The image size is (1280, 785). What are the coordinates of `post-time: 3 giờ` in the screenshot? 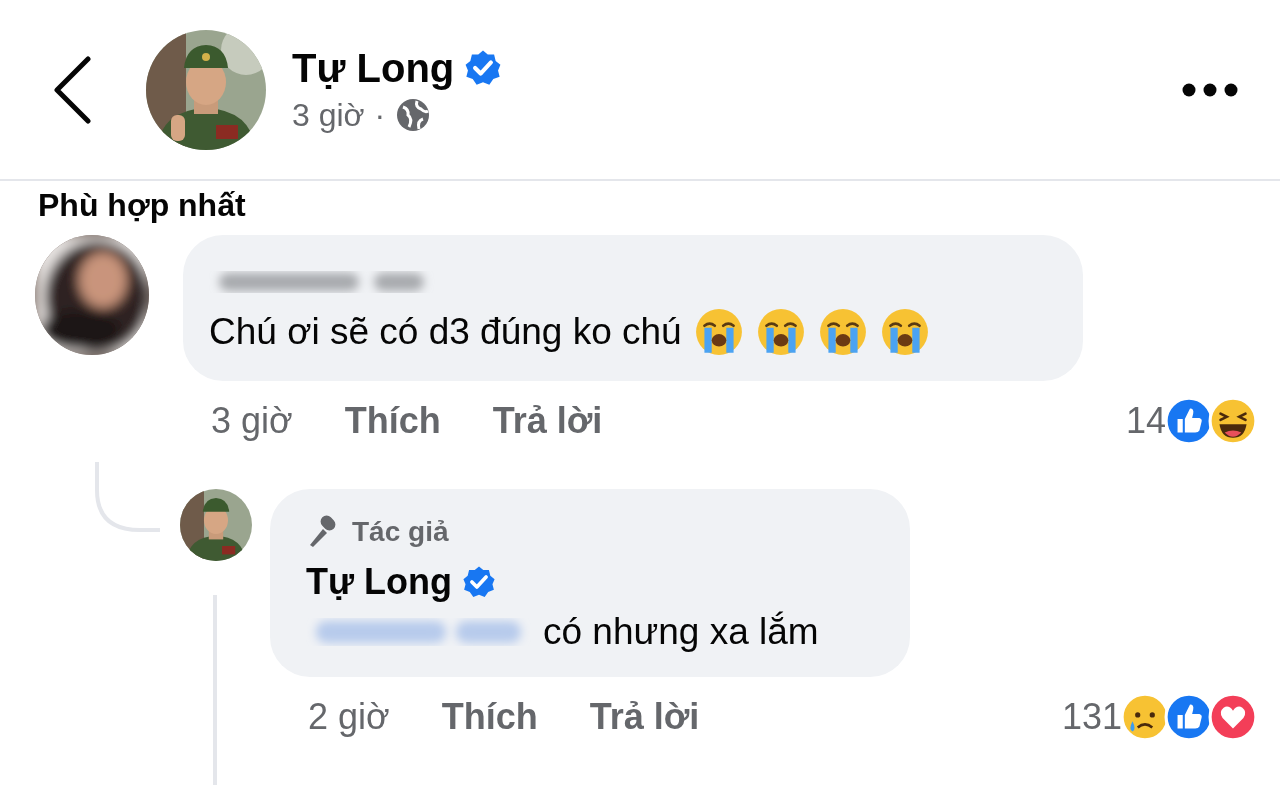 It's located at (328, 115).